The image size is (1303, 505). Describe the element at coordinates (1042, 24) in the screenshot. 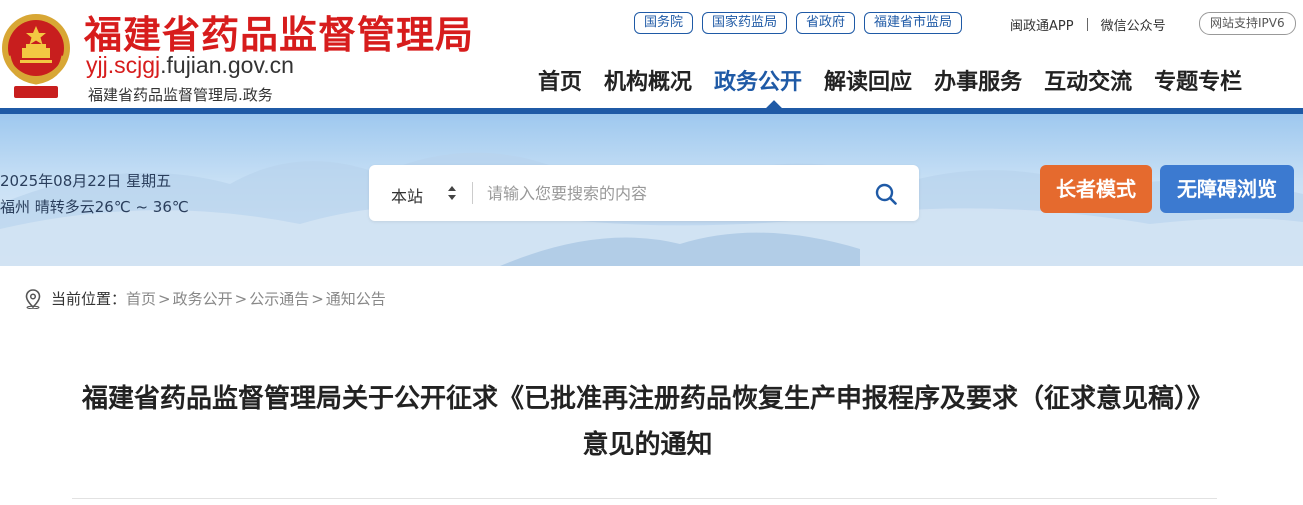

I see `app-link: 闽政通APP` at that location.